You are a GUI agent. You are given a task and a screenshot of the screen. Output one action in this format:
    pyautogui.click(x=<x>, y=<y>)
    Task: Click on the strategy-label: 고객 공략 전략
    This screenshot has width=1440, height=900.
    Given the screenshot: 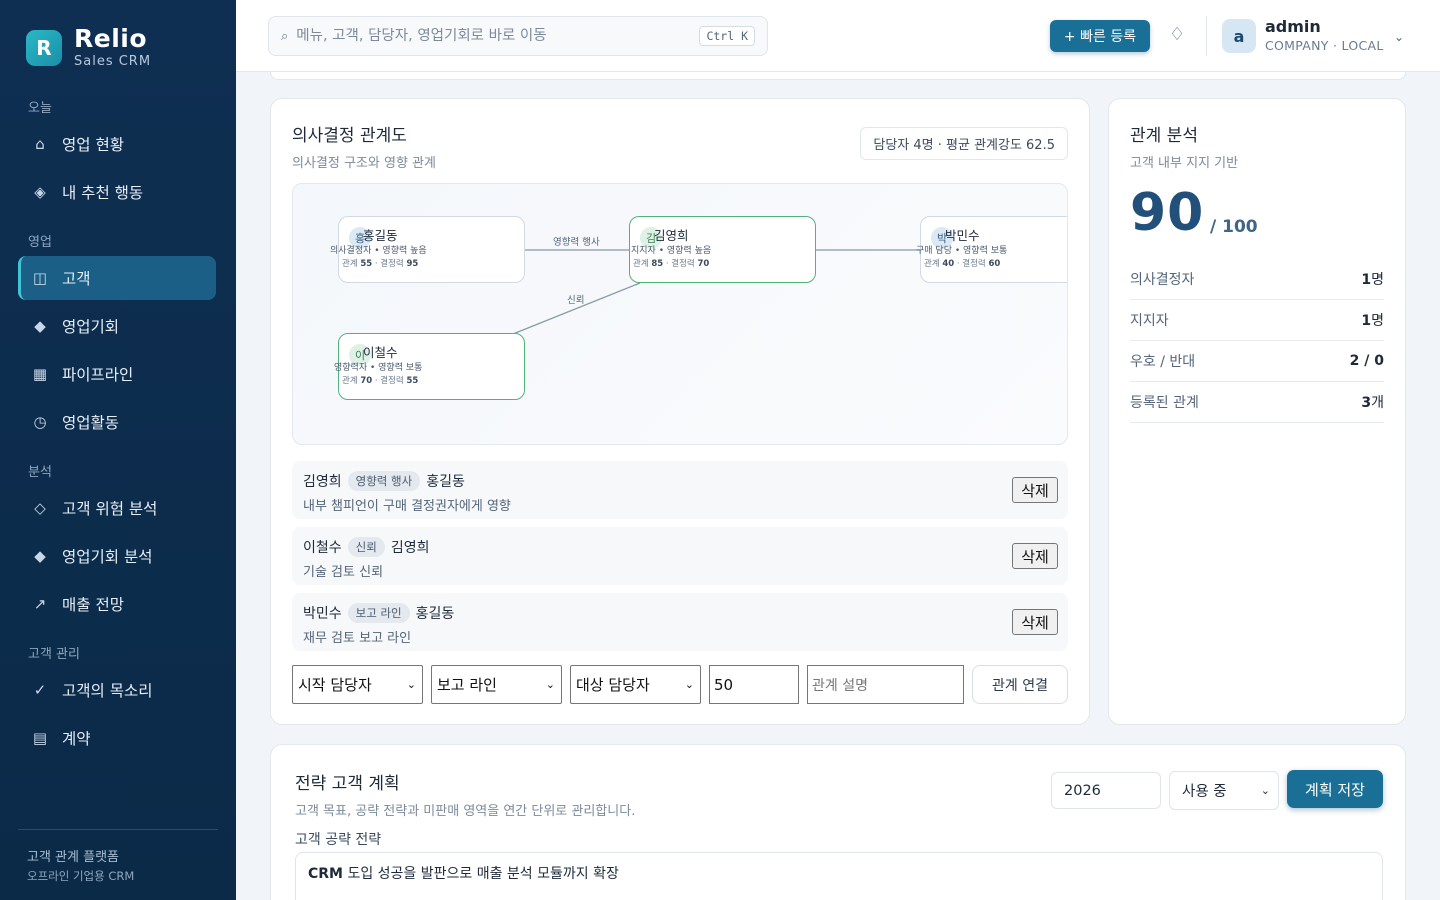 What is the action you would take?
    pyautogui.click(x=338, y=840)
    